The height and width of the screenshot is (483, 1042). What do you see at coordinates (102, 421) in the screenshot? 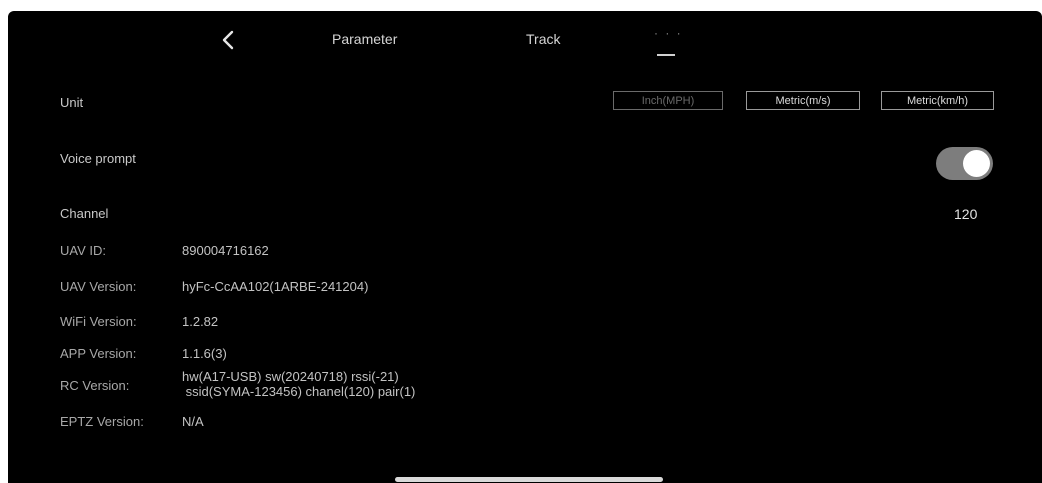
I see `eptz-version-label: EPTZ Version:` at bounding box center [102, 421].